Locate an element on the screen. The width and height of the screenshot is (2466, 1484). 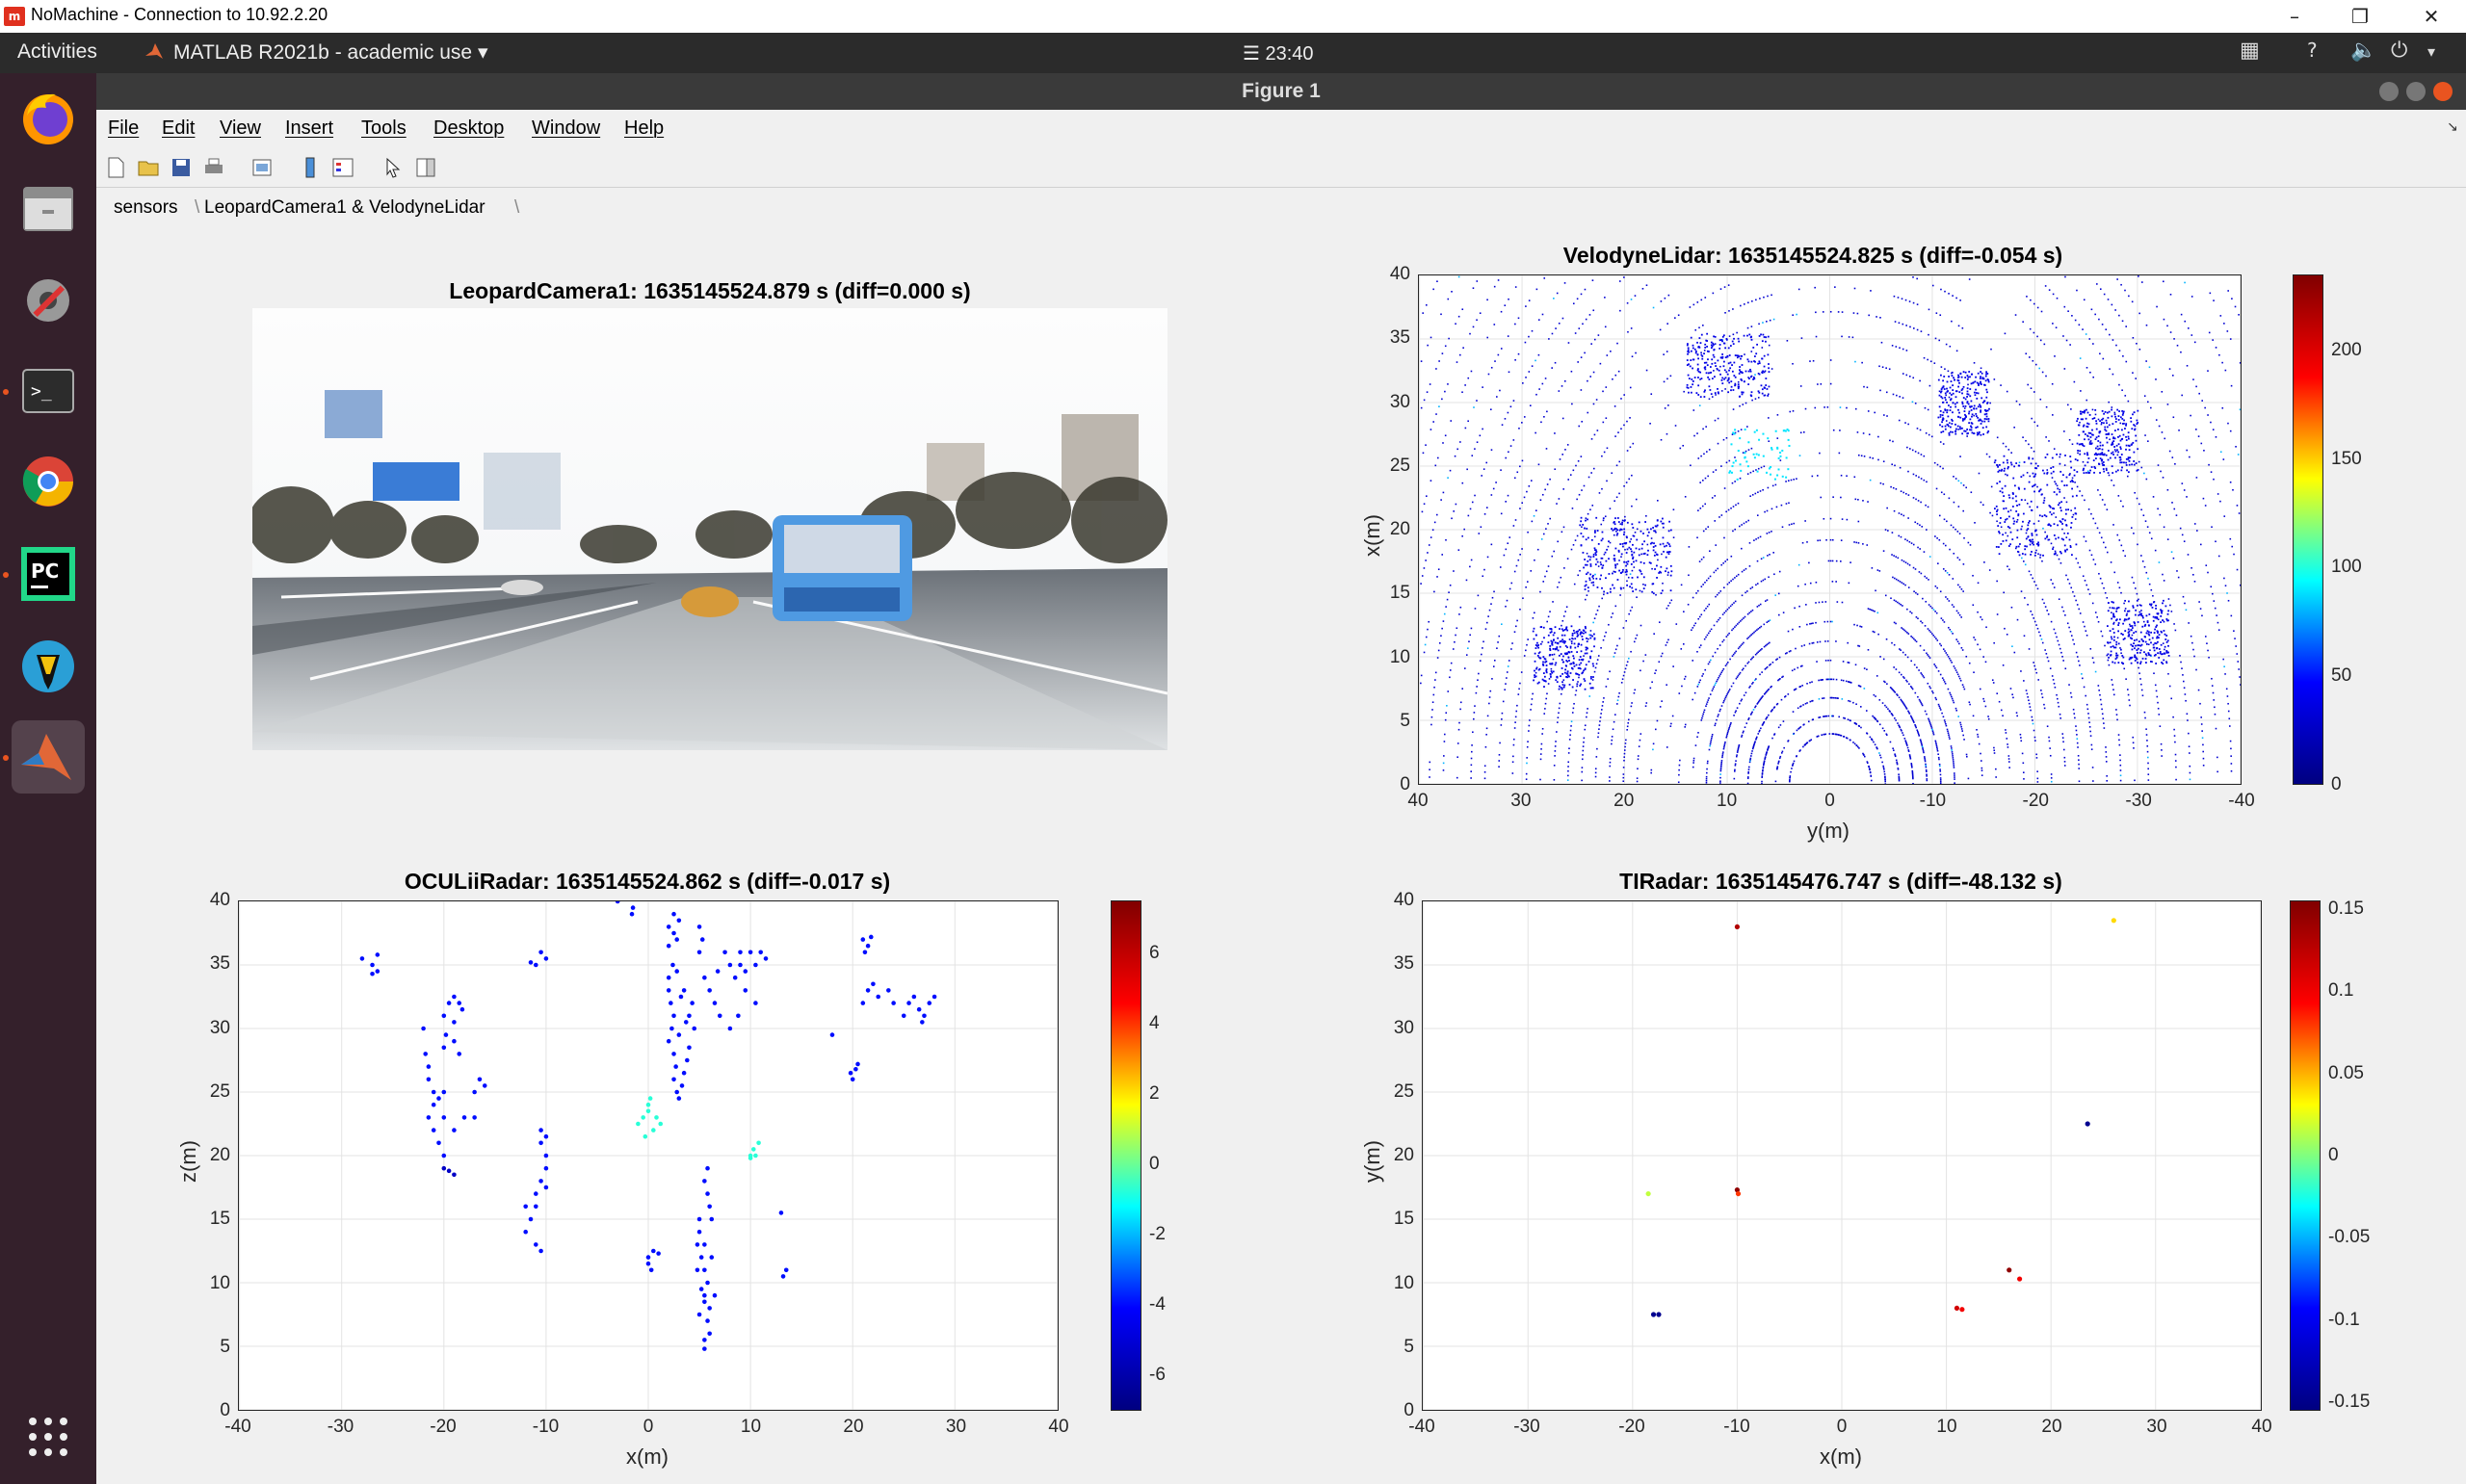
maximize-button: ❐ is located at coordinates (2360, 16).